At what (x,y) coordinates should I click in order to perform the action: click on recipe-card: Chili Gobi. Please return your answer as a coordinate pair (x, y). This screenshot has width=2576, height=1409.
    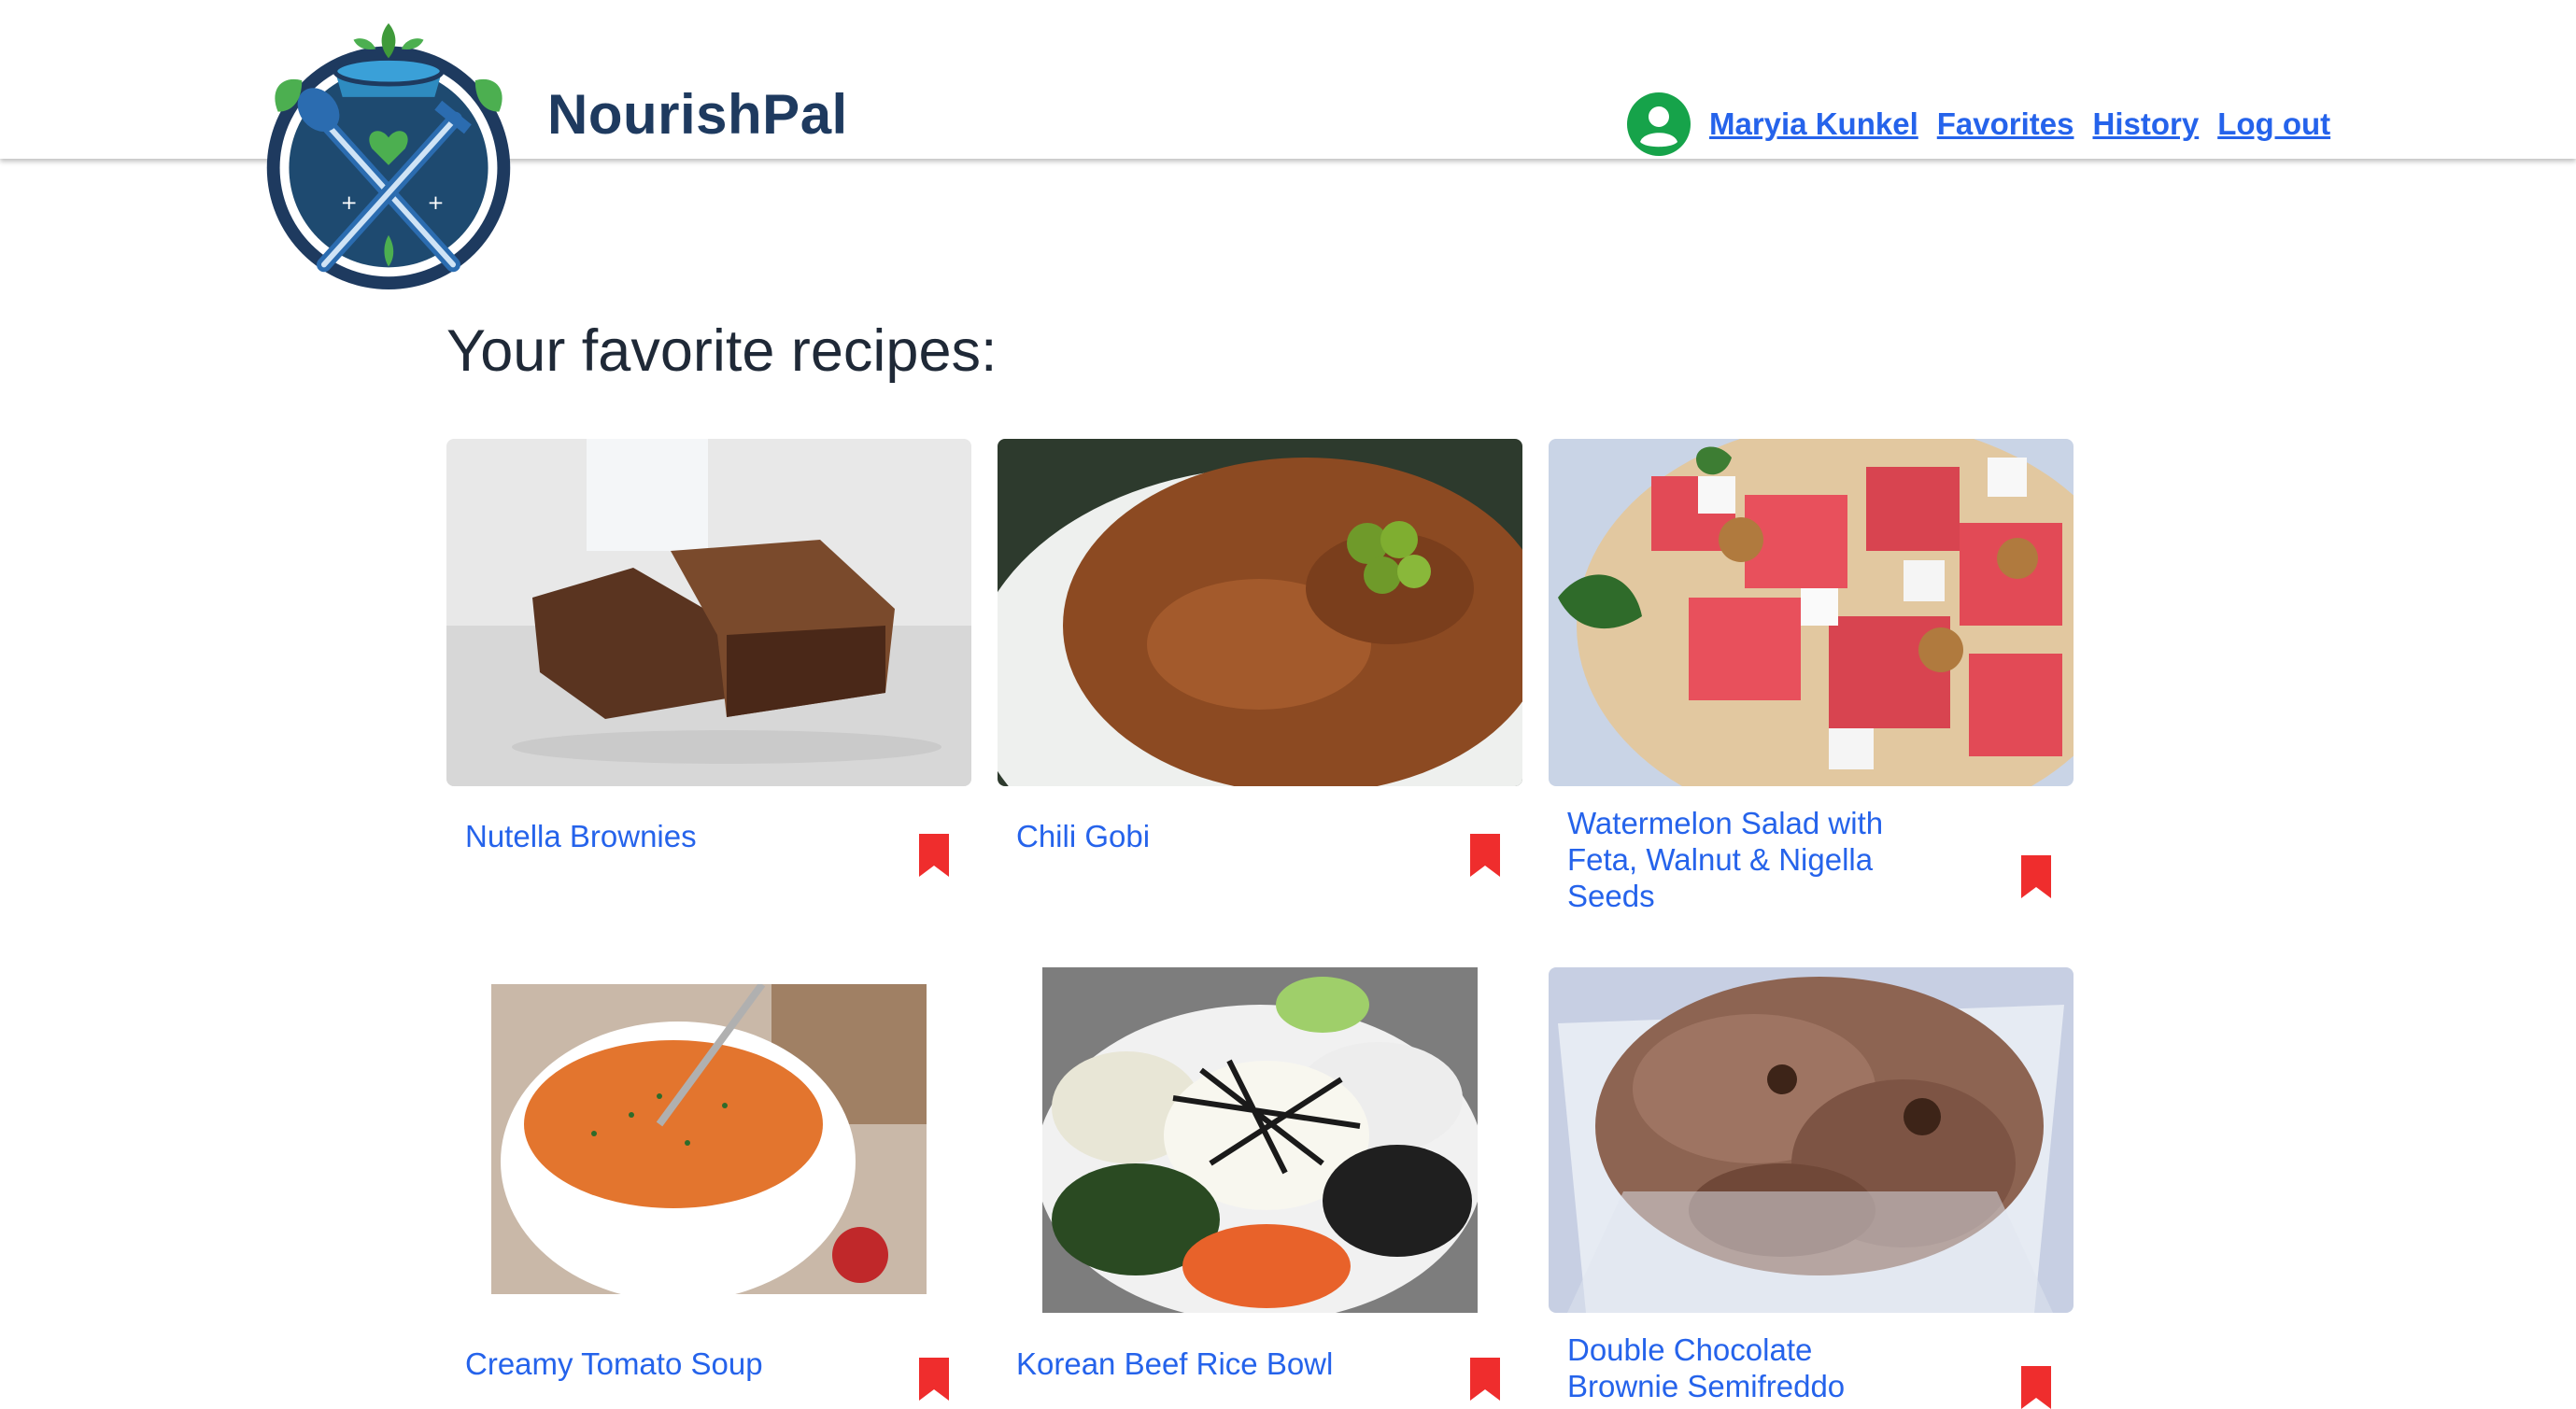
    Looking at the image, I should click on (1260, 672).